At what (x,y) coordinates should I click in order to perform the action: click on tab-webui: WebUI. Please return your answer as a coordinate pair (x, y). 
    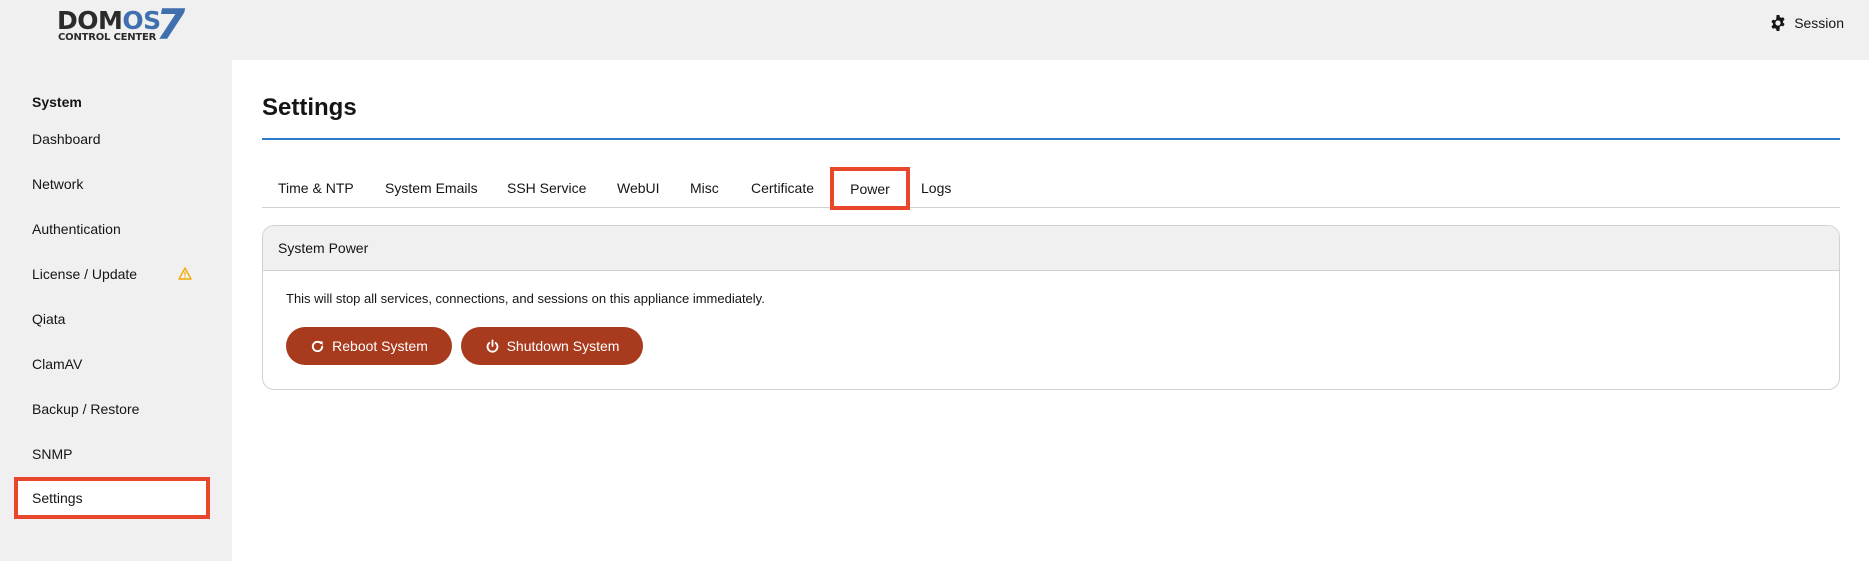
    Looking at the image, I should click on (638, 188).